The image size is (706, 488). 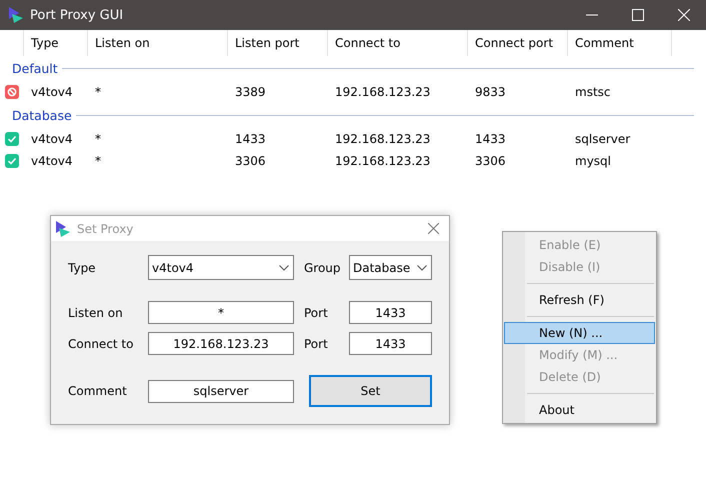 I want to click on table-cell-text: 3389, so click(x=250, y=92).